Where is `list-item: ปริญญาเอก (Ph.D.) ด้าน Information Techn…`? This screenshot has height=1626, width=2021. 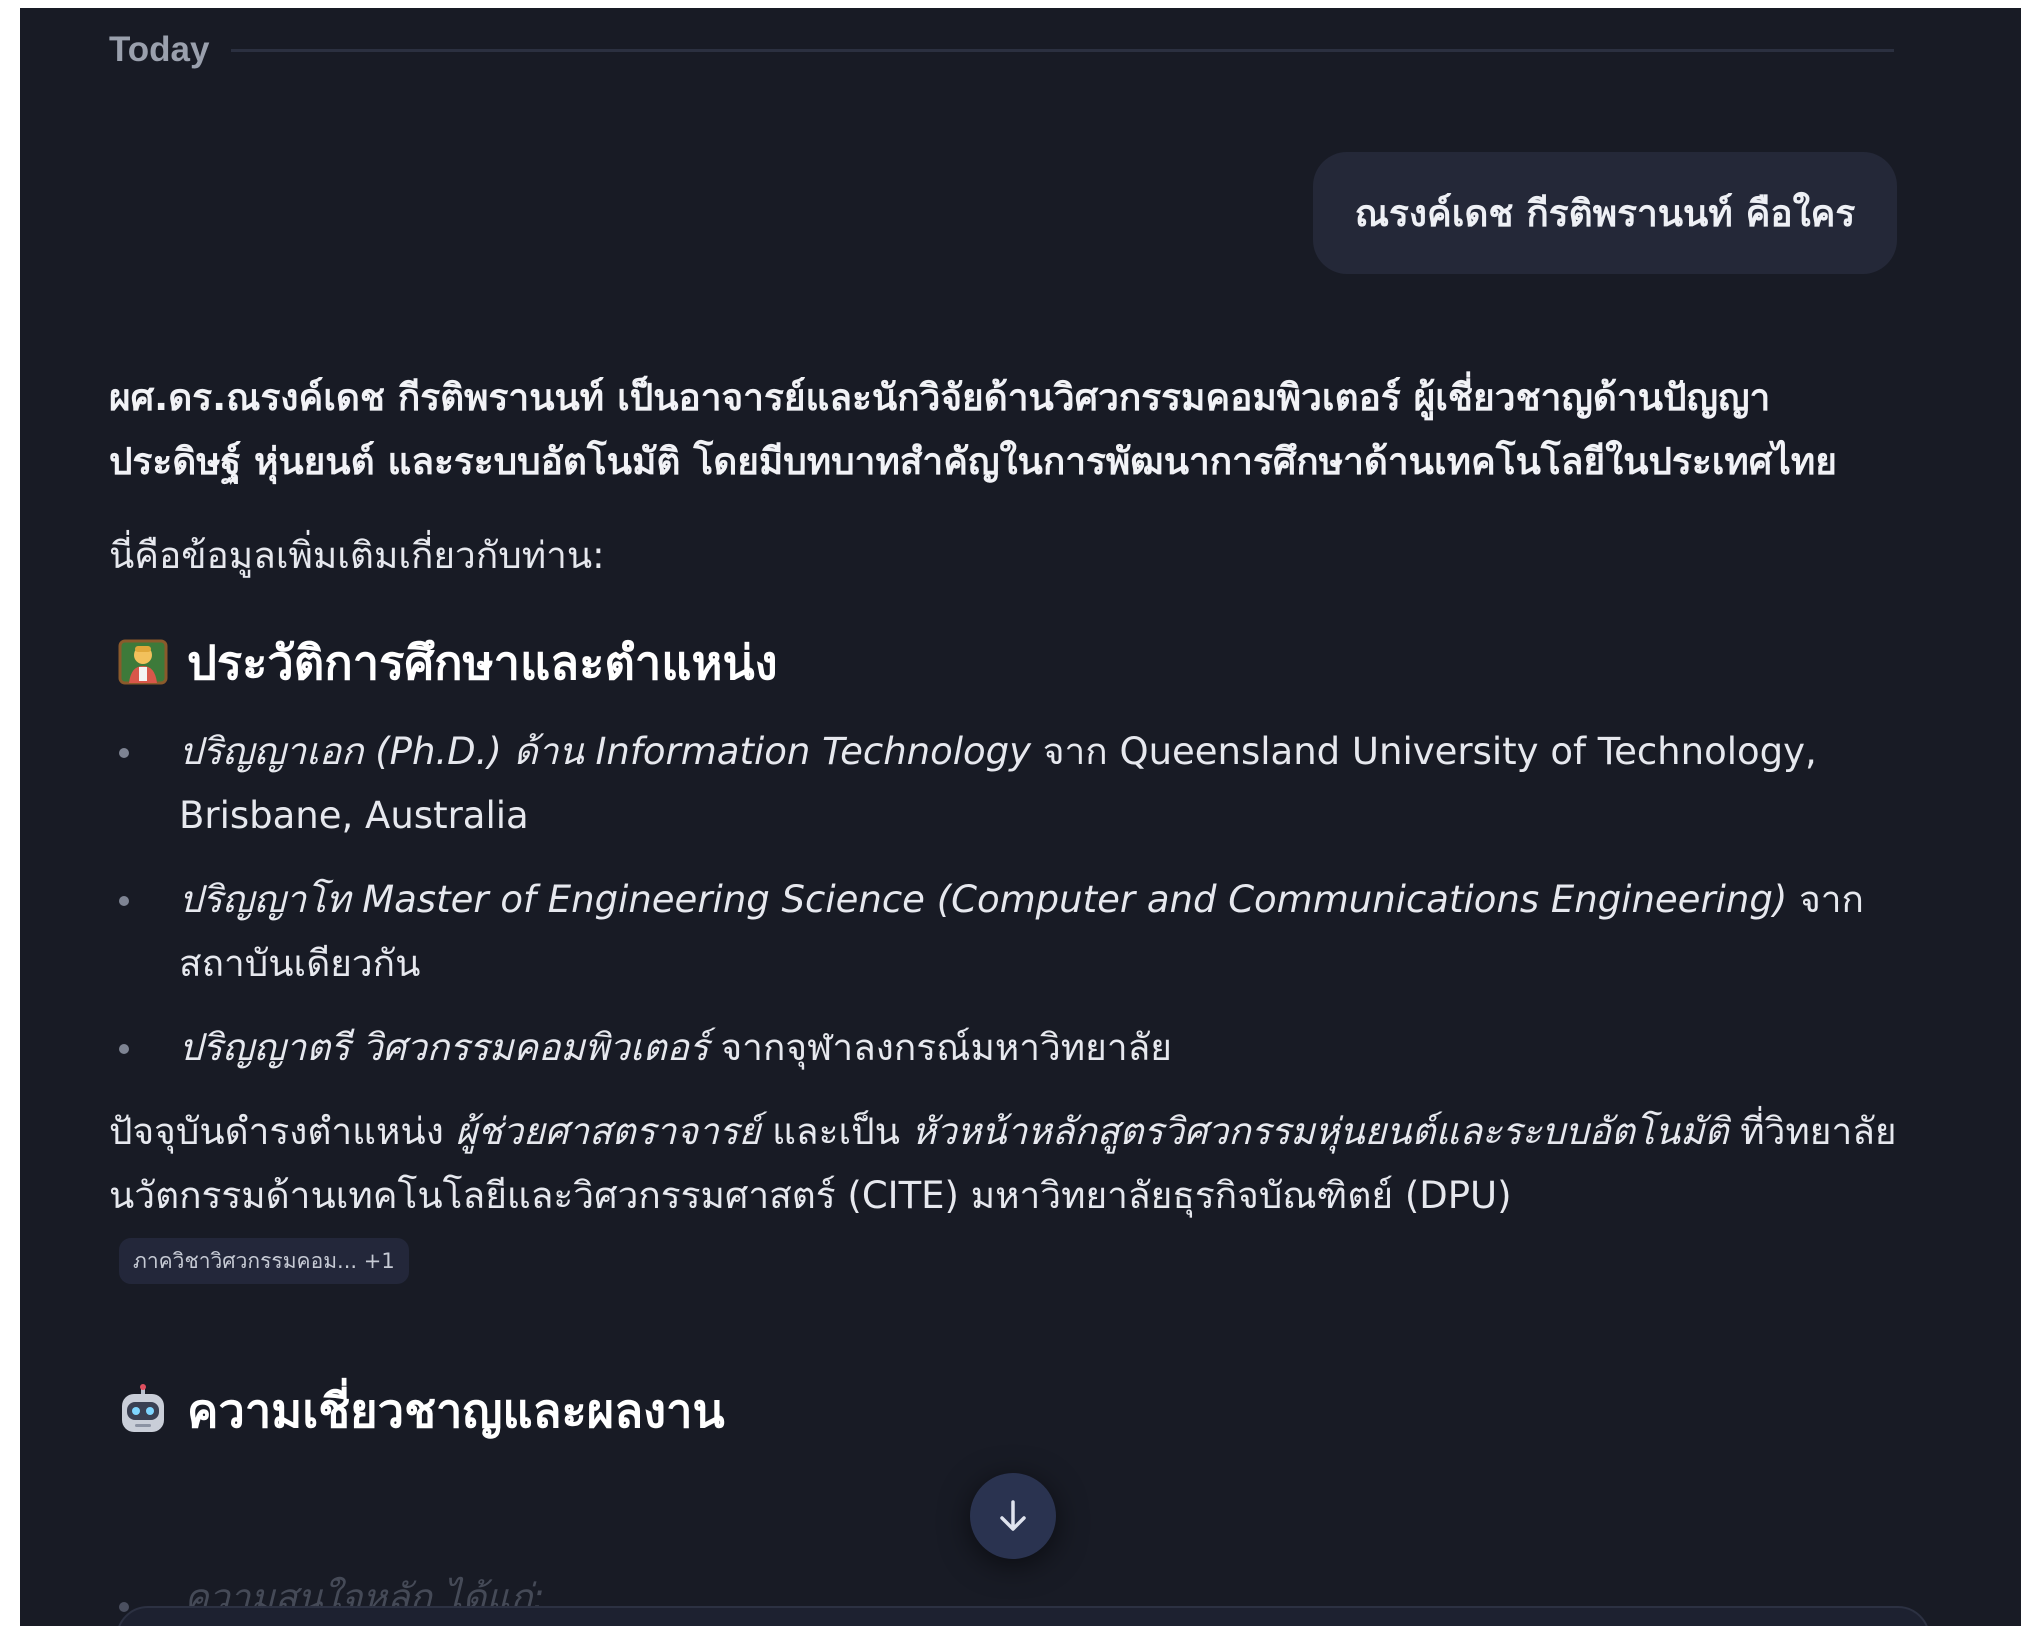 list-item: ปริญญาเอก (Ph.D.) ด้าน Information Techn… is located at coordinates (994, 784).